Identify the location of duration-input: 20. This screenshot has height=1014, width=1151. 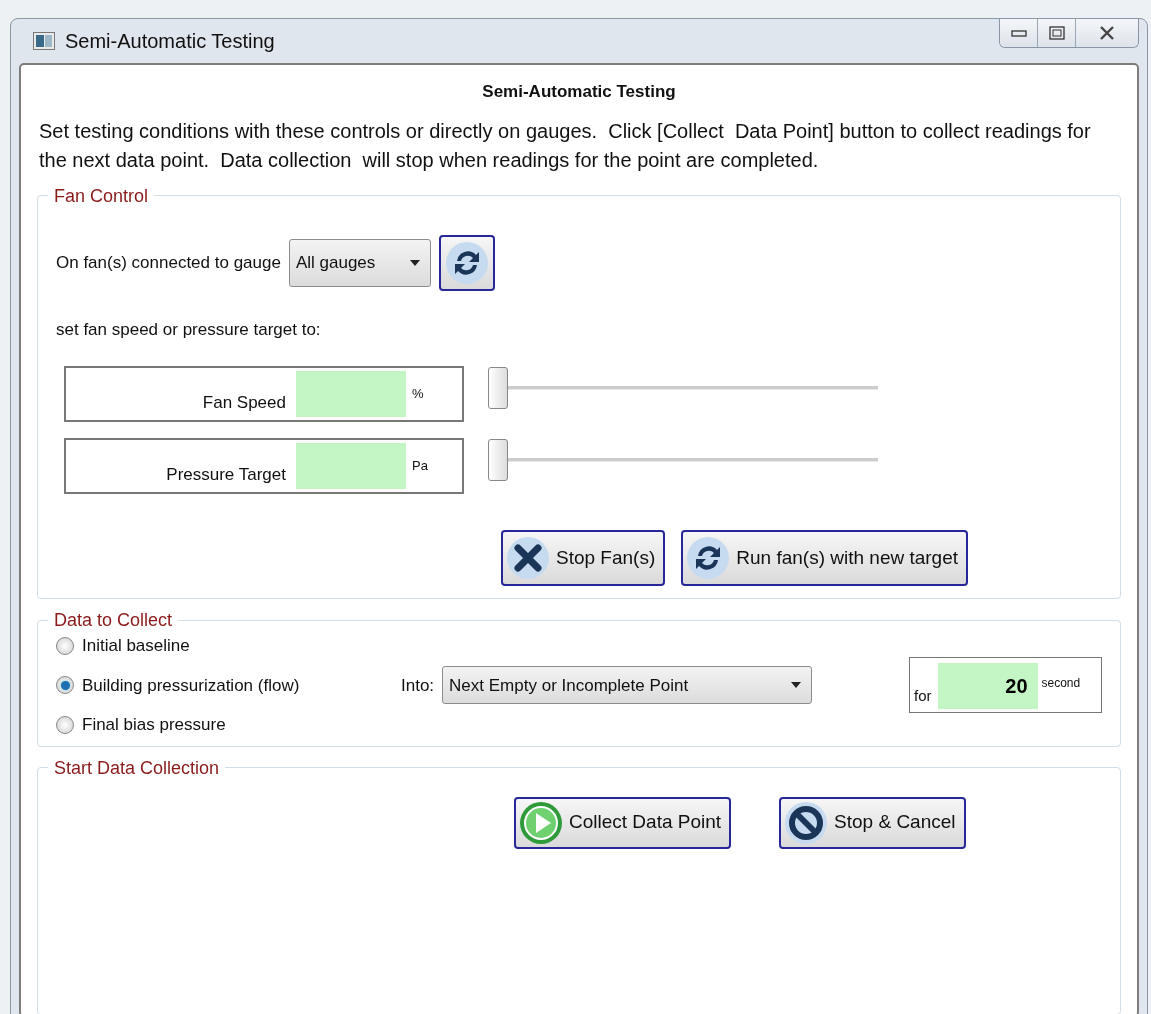
(987, 686).